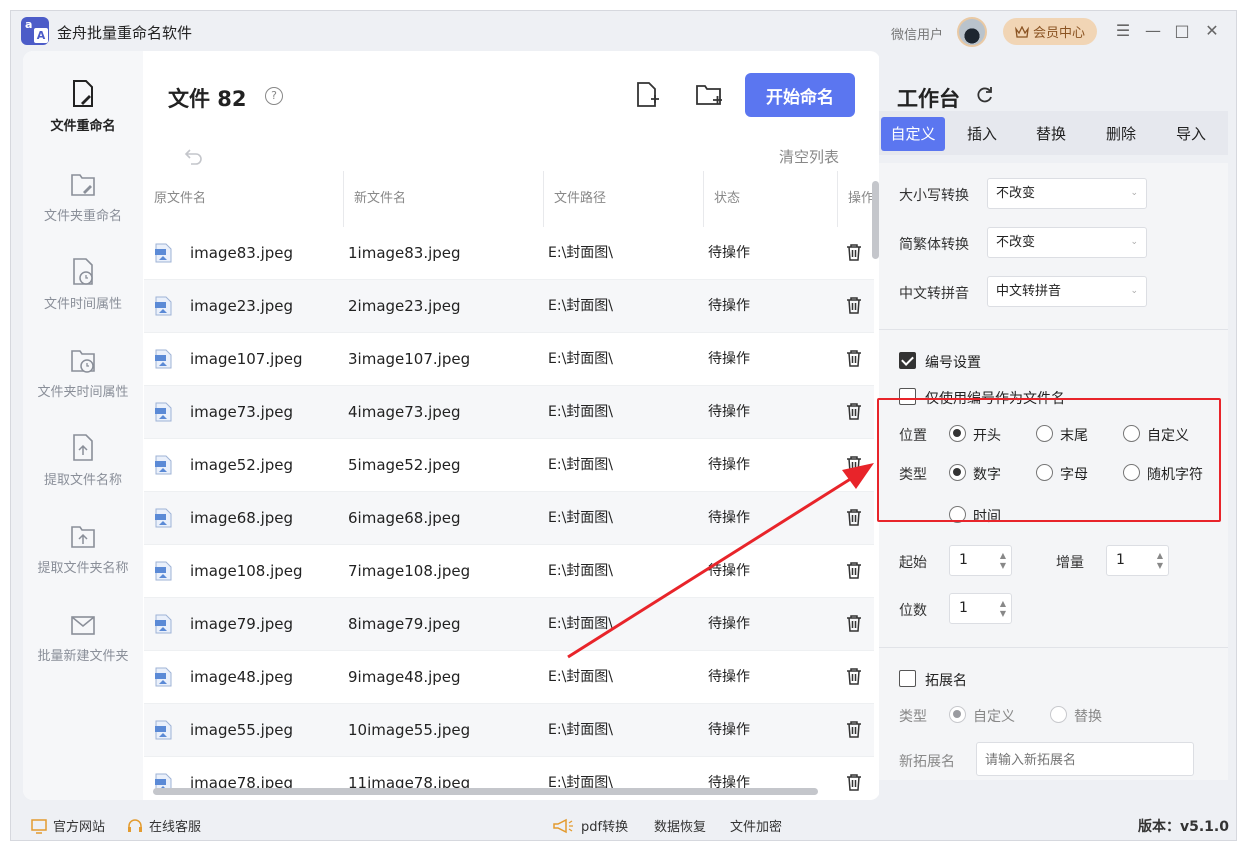 The height and width of the screenshot is (851, 1247). Describe the element at coordinates (509, 677) in the screenshot. I see `table-row: image48.jpeg 9image48.jpeg E:\封面图\ 待操作` at that location.